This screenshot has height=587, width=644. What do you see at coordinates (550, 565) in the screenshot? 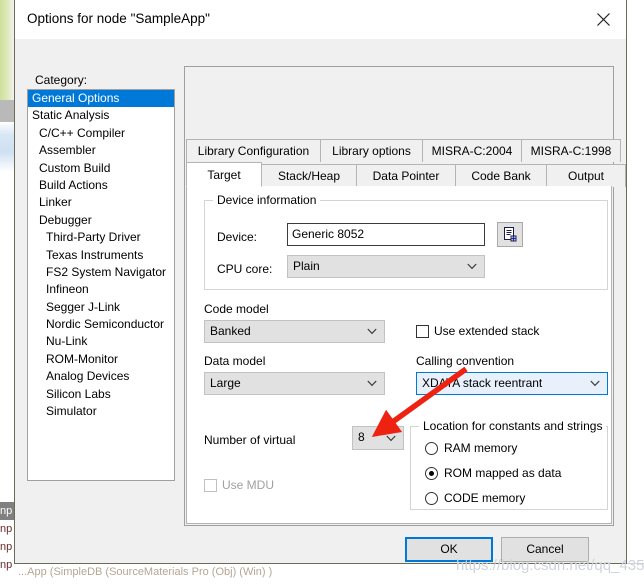
I see `watermark-text: https://blog.csdn.net/qq_43550173` at bounding box center [550, 565].